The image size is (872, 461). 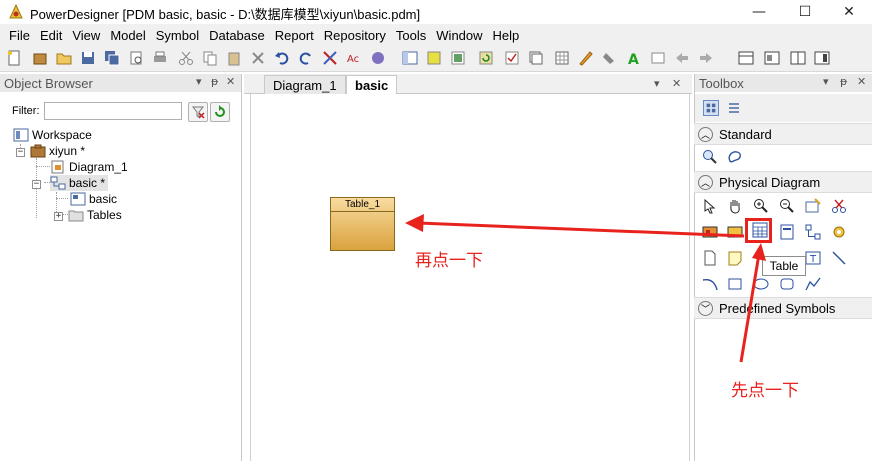 I want to click on panel-close-button: ✕, so click(x=230, y=81).